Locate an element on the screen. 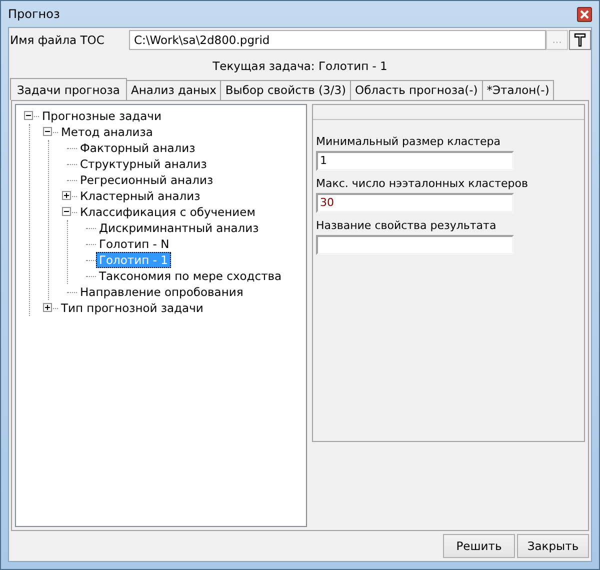 The height and width of the screenshot is (570, 600). field-label: Минимальный размер кластера is located at coordinates (409, 141).